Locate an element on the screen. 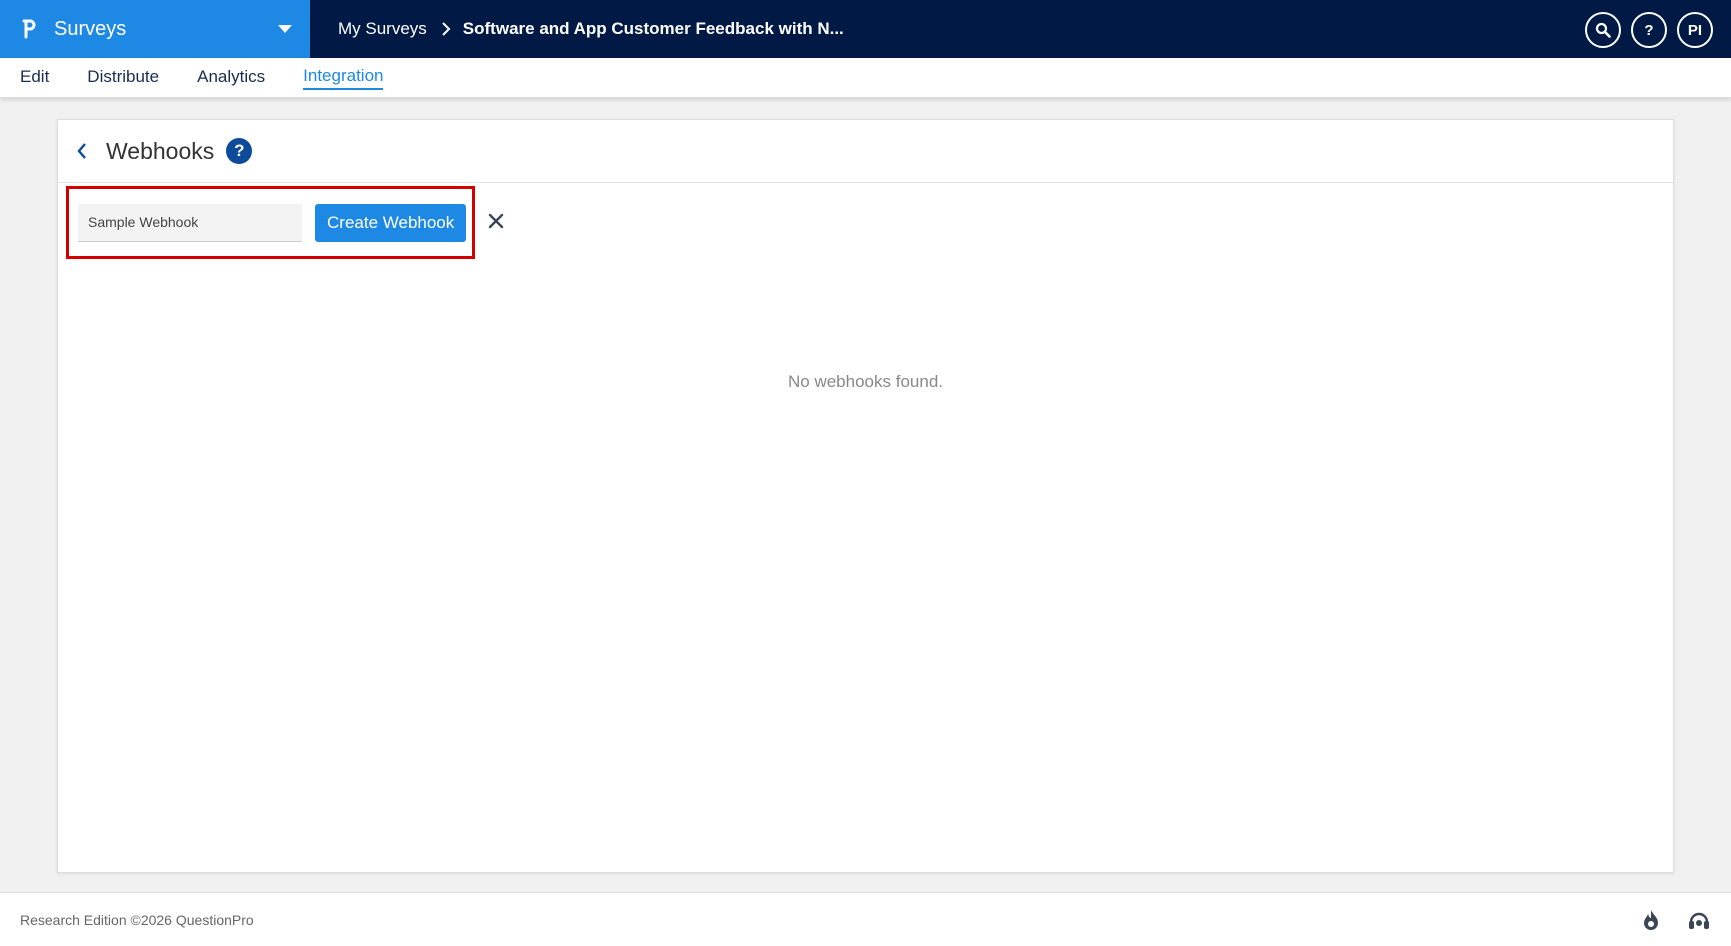  top-actions: ? PI is located at coordinates (1649, 30).